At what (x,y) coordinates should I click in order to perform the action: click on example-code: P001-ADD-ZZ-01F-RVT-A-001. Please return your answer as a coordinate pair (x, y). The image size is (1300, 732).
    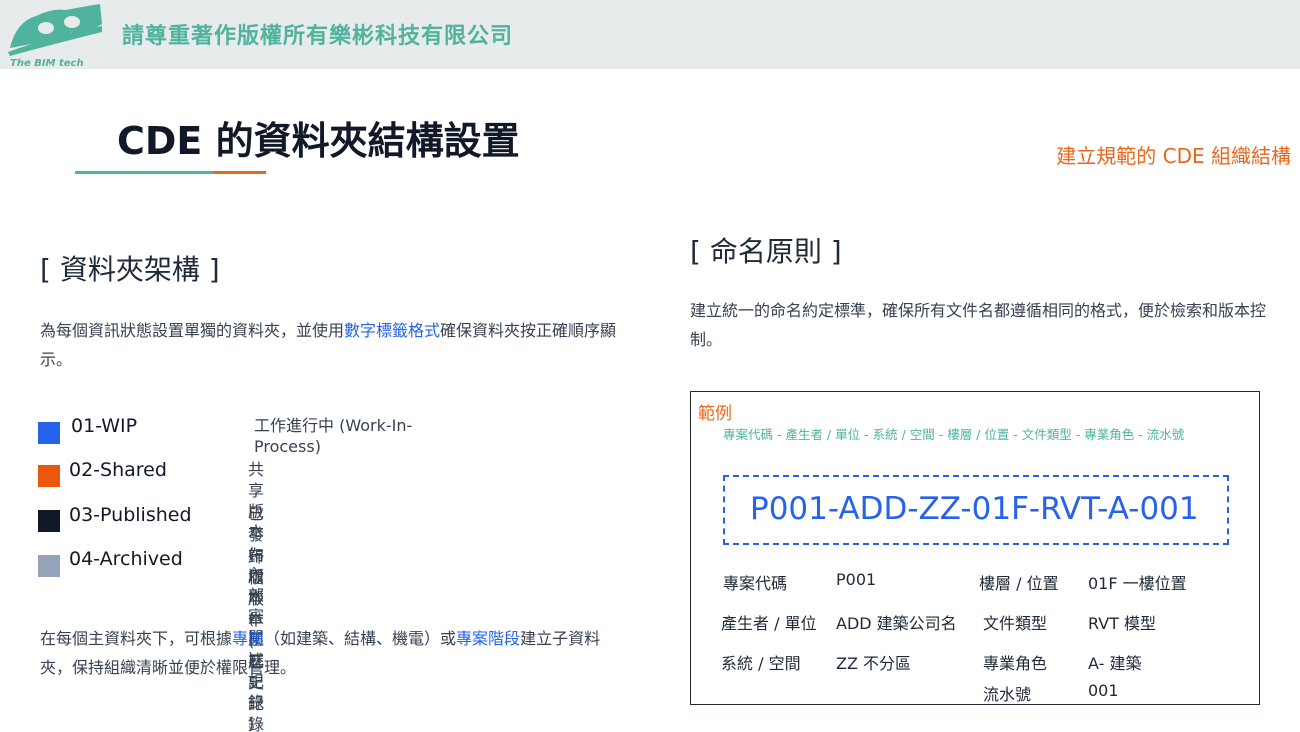
    Looking at the image, I should click on (974, 509).